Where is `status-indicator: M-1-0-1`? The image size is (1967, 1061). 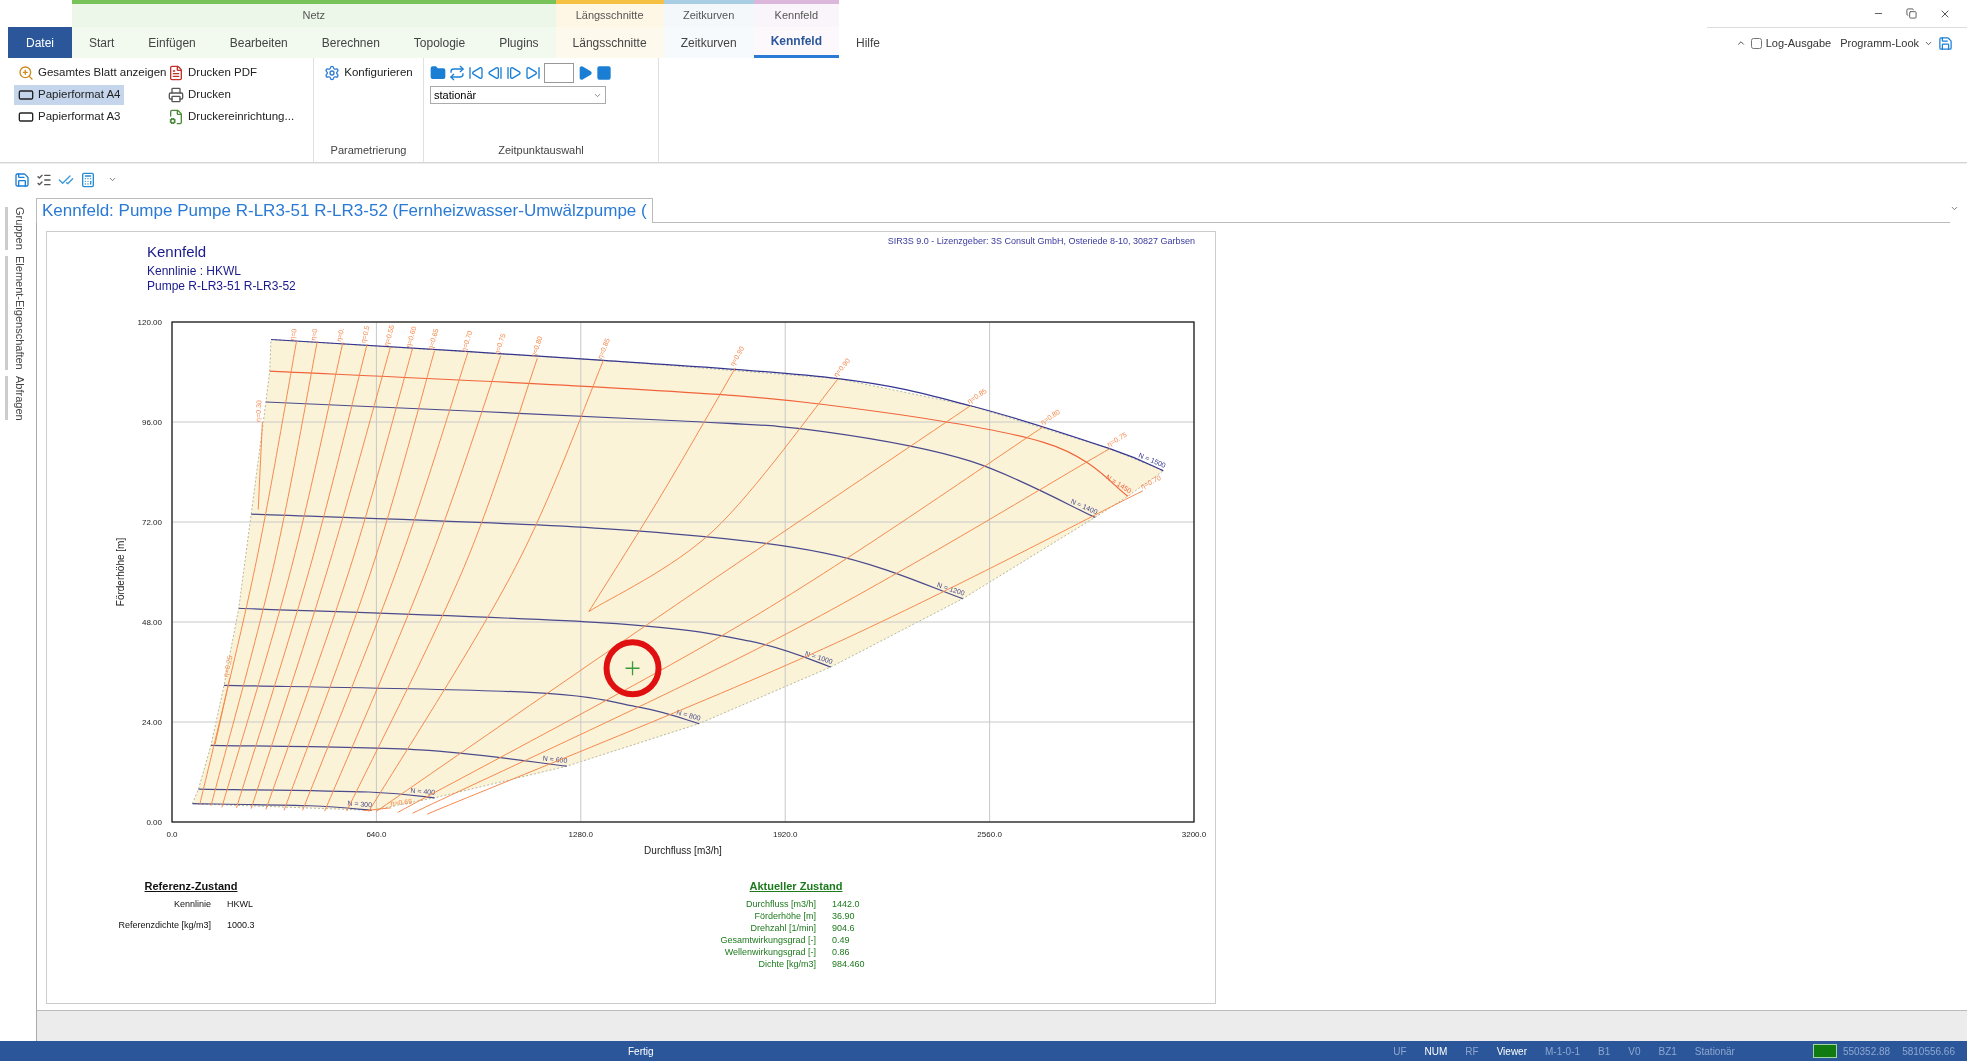 status-indicator: M-1-0-1 is located at coordinates (1563, 1051).